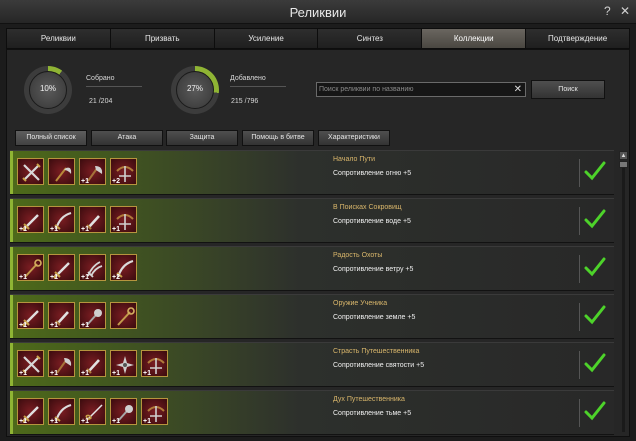 This screenshot has height=441, width=636. What do you see at coordinates (607, 11) in the screenshot?
I see `help-button: ?` at bounding box center [607, 11].